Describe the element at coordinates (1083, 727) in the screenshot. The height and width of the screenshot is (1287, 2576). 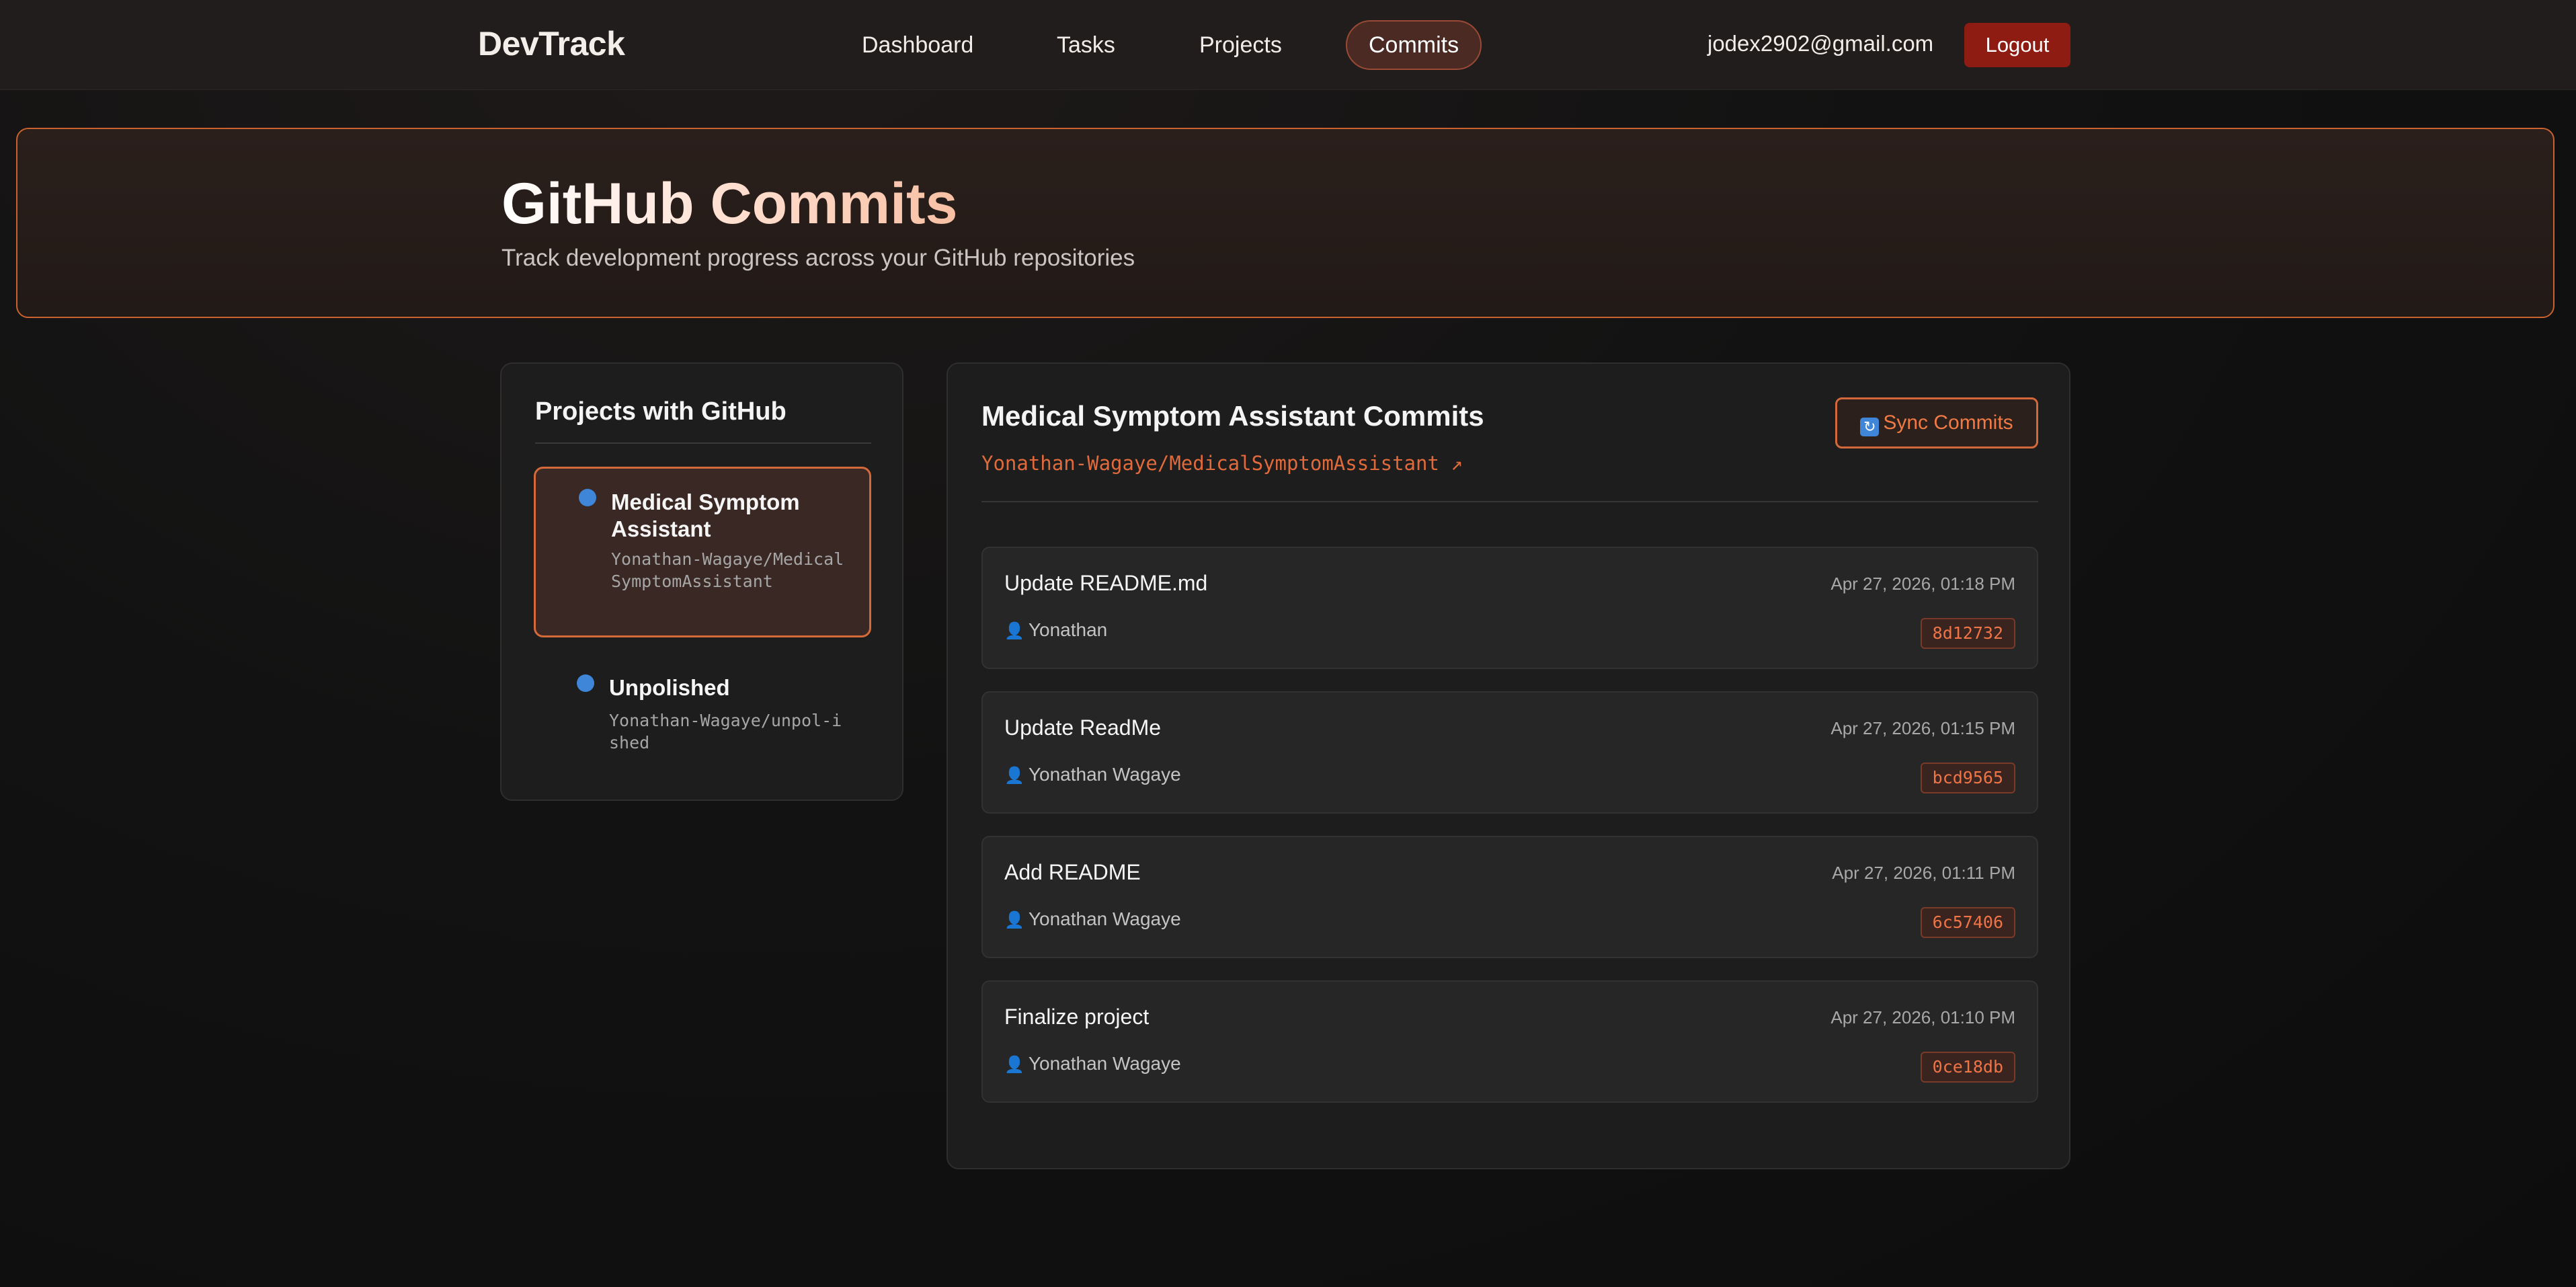
I see `commit-message: Update ReadMe` at that location.